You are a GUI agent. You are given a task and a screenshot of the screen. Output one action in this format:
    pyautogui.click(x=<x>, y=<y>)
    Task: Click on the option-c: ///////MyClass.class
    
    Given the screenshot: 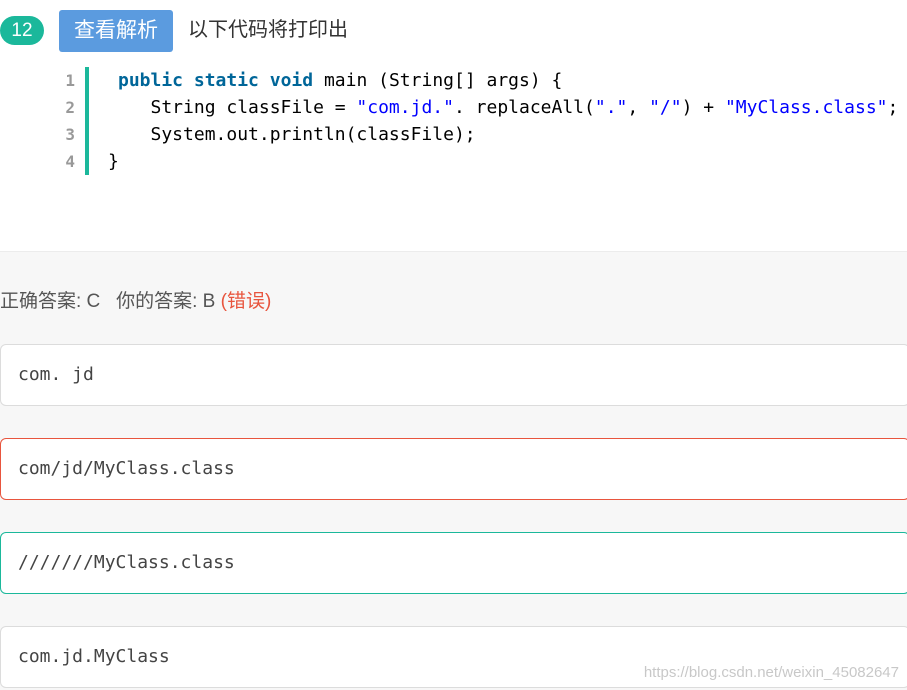 What is the action you would take?
    pyautogui.click(x=453, y=563)
    